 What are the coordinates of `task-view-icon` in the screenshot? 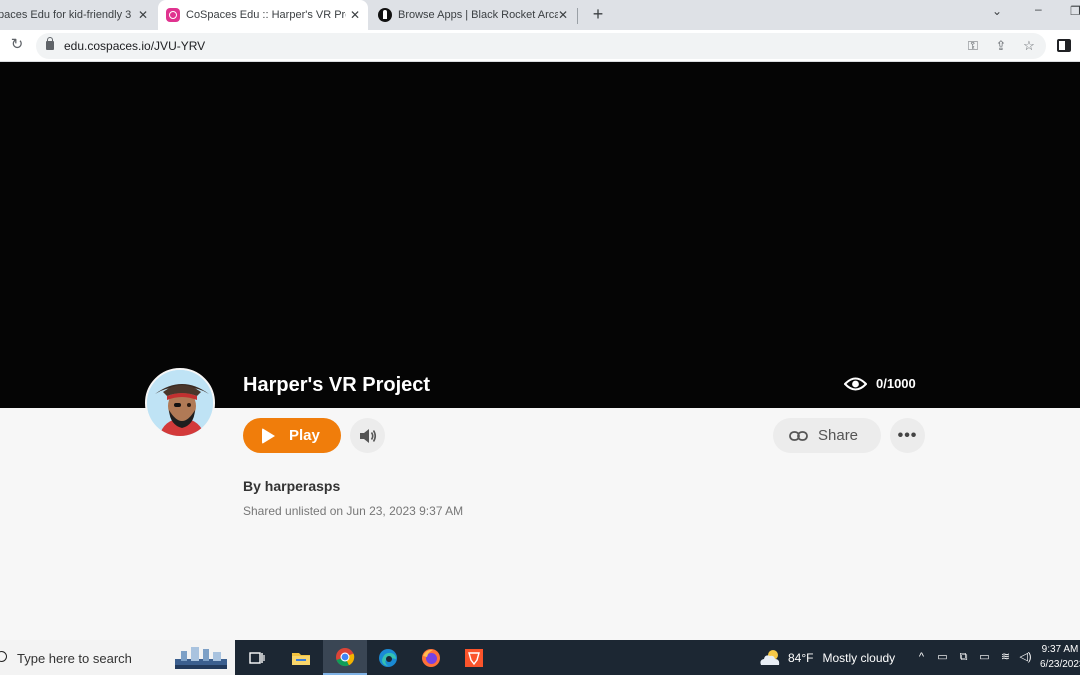 It's located at (257, 657).